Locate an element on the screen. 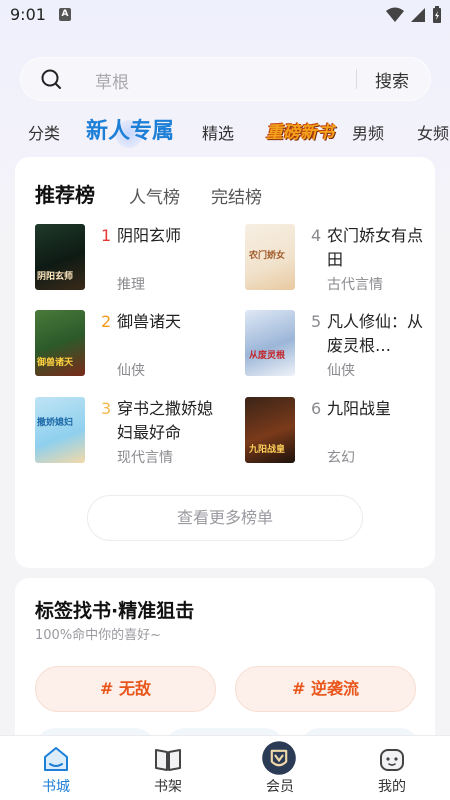 The image size is (450, 800). tab-popular: 人气榜 is located at coordinates (154, 195).